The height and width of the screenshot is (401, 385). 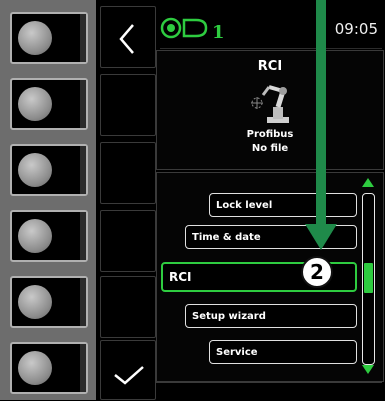 I want to click on back-softkey, so click(x=128, y=37).